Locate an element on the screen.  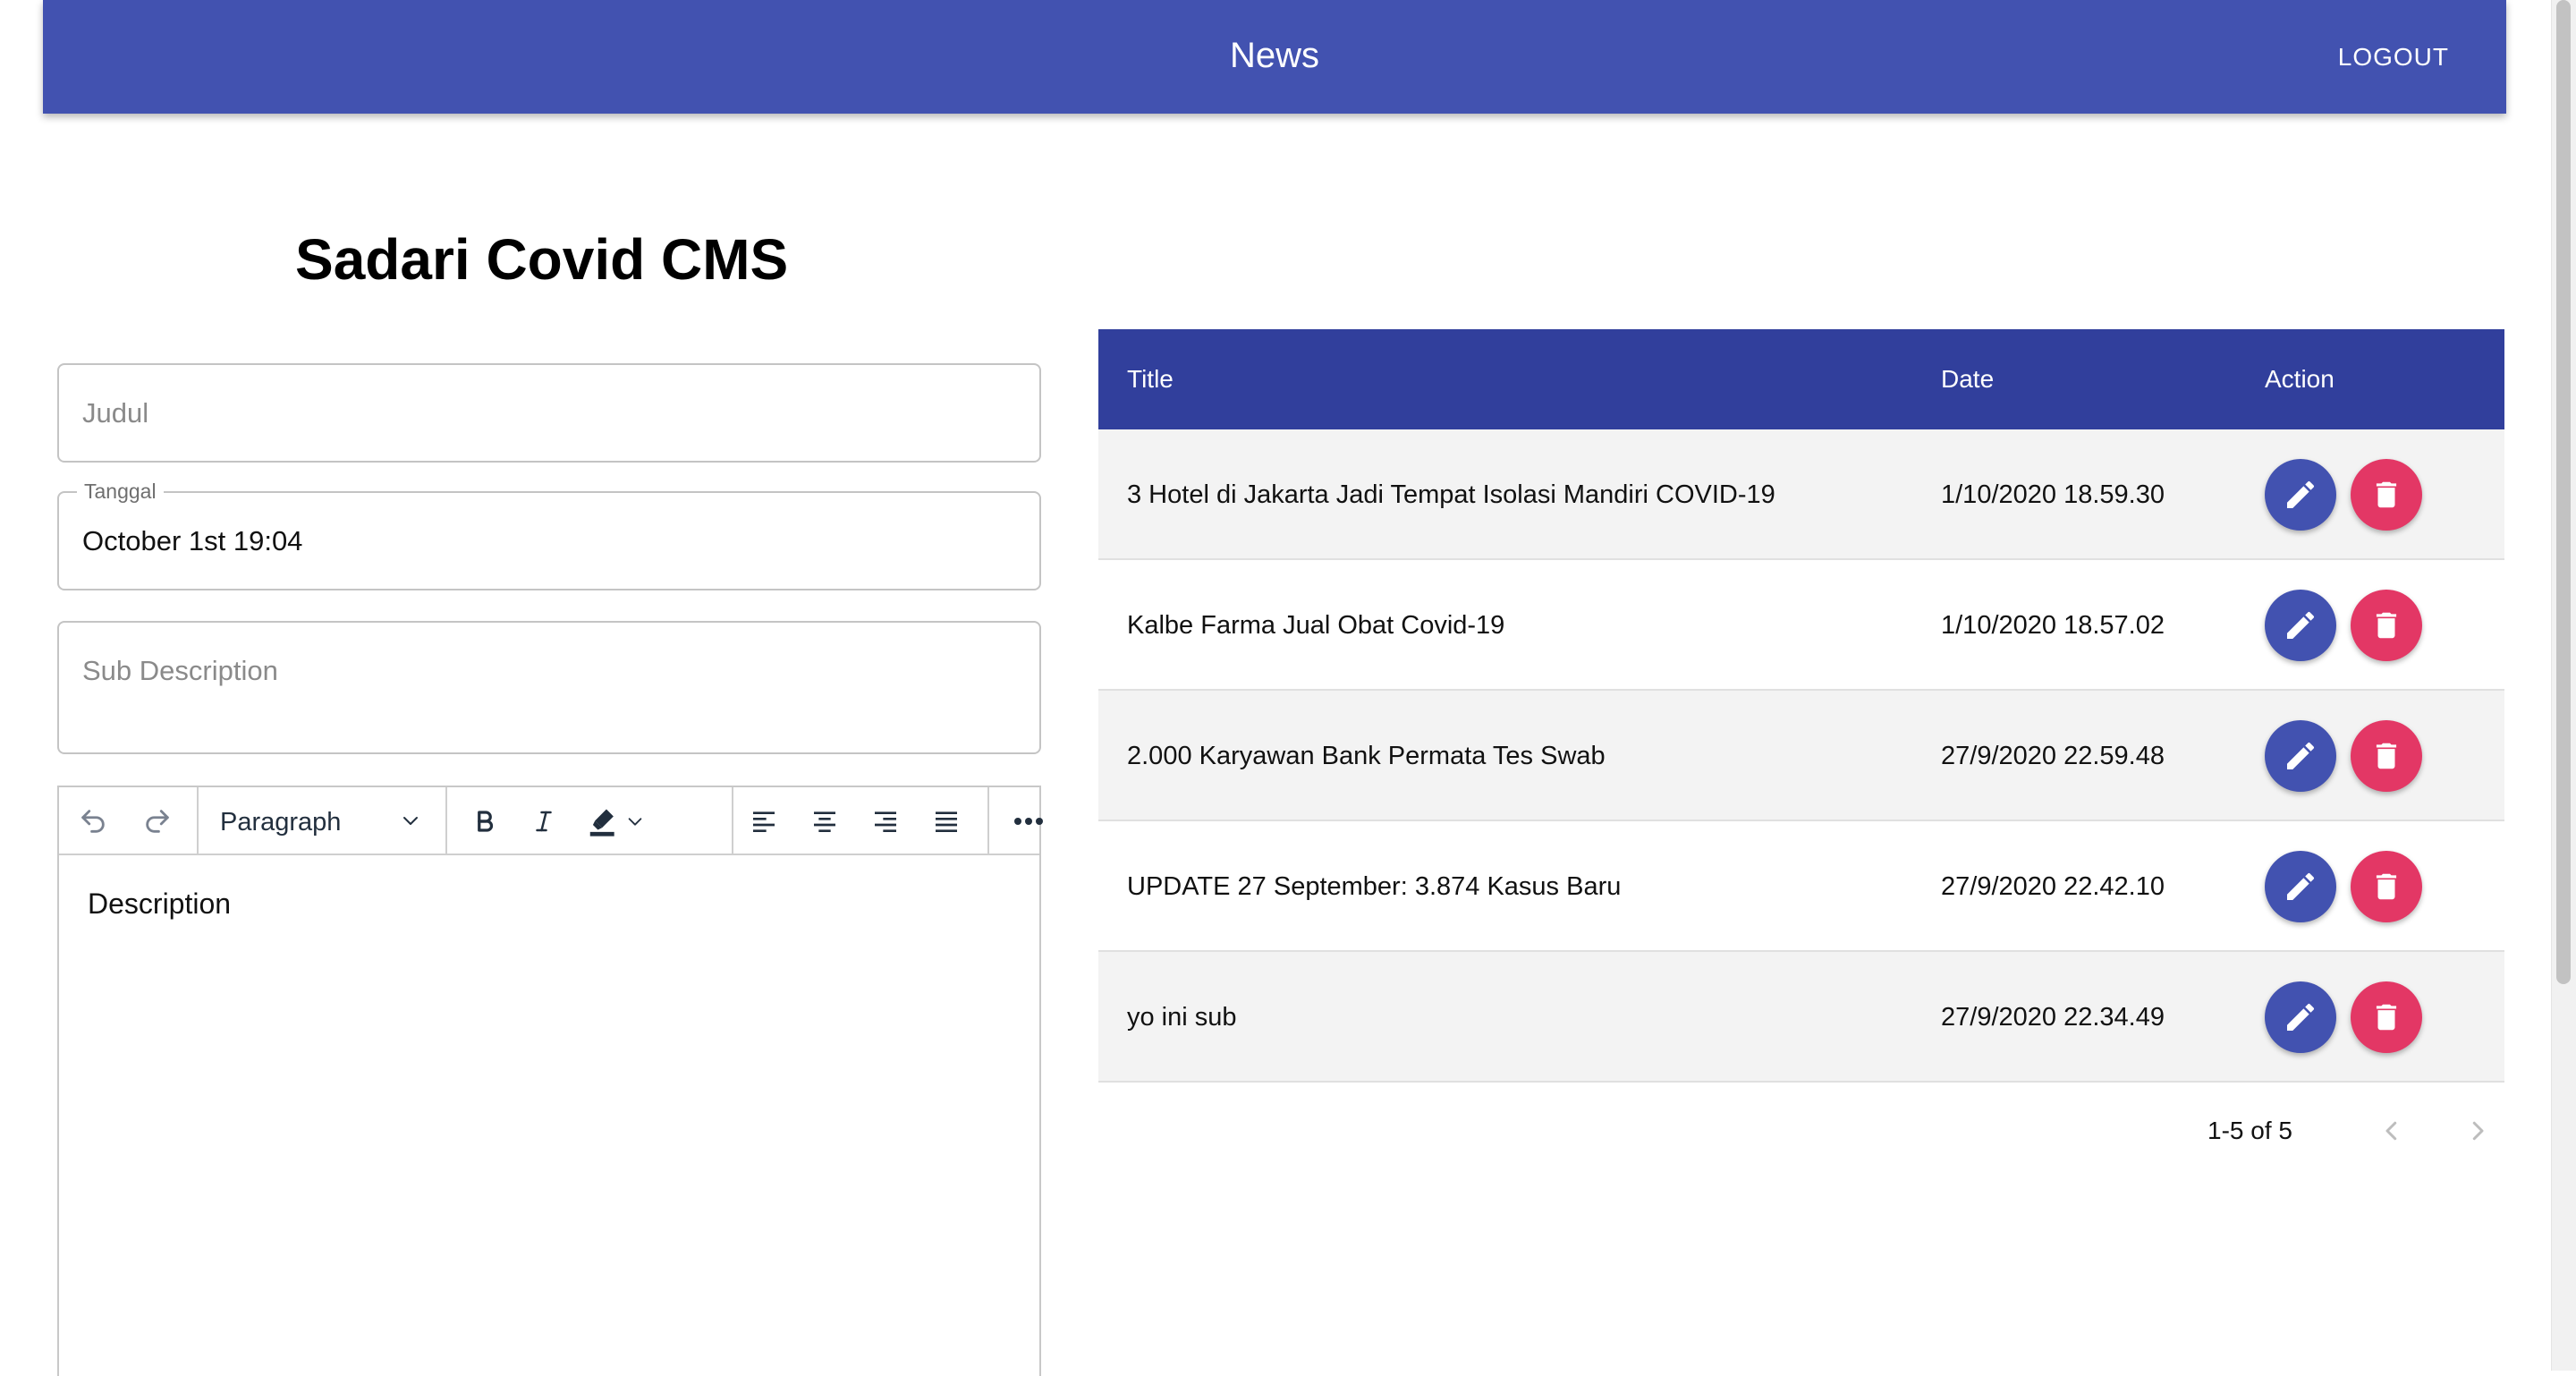
description-placeholder: Description is located at coordinates (160, 904).